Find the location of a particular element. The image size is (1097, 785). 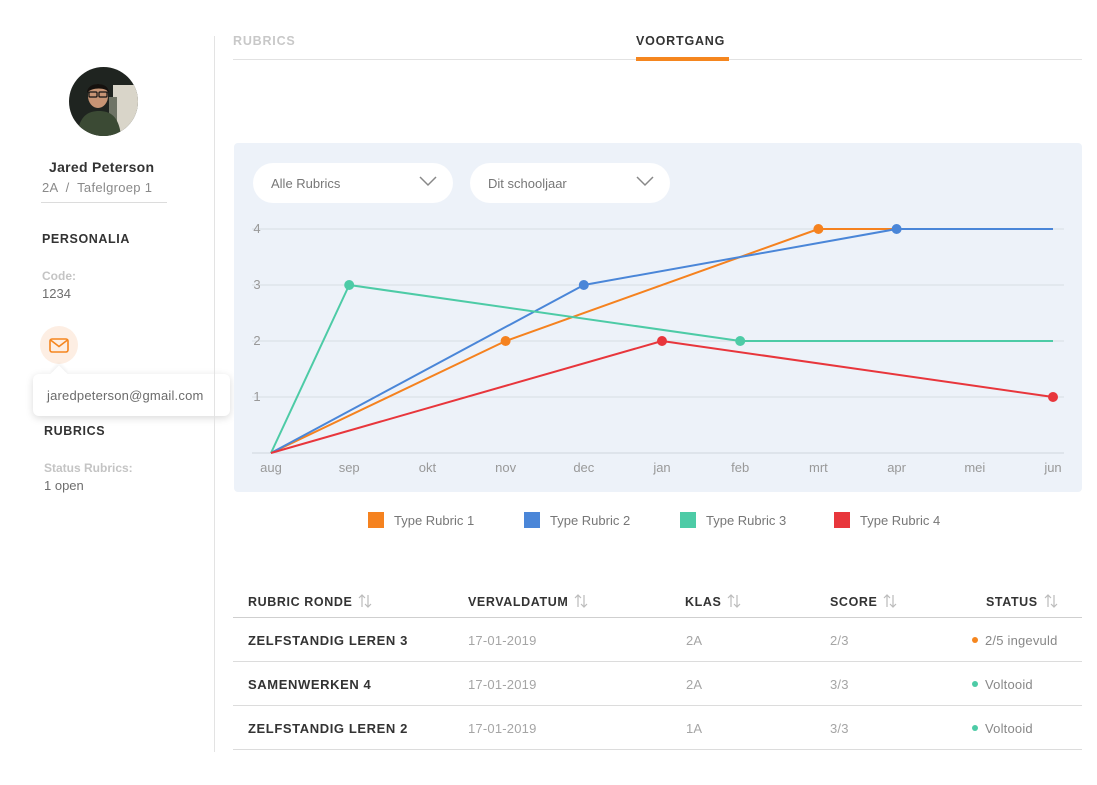

legend-item-rubric-4: Type Rubric 4 is located at coordinates (887, 520).